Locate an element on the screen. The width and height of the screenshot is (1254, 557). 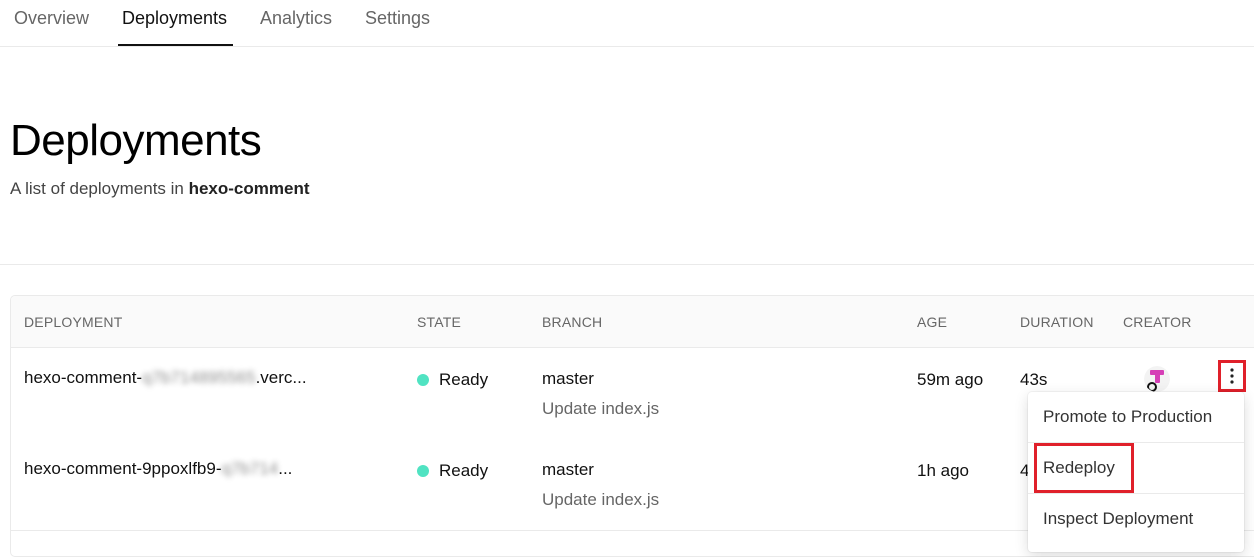
active-tab-underline is located at coordinates (175, 45).